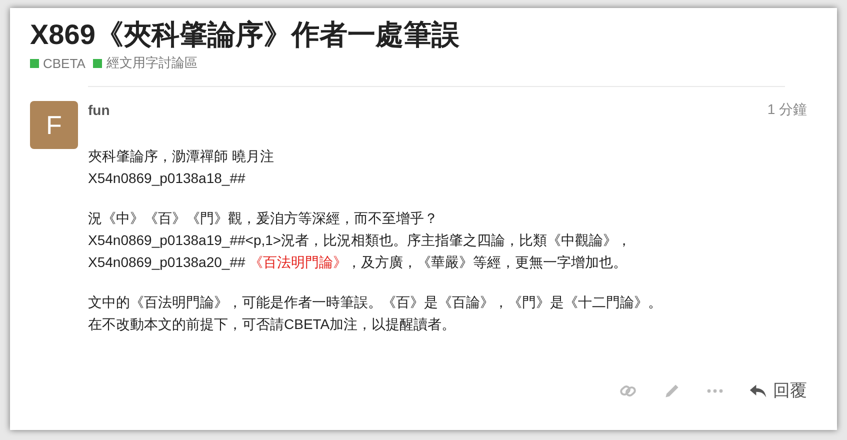 Image resolution: width=847 pixels, height=440 pixels. I want to click on post-text: 文中的《百法明門論》，可能是作者一時筆誤。《百》是《百論》，《門》是《十二門論》。, so click(375, 302).